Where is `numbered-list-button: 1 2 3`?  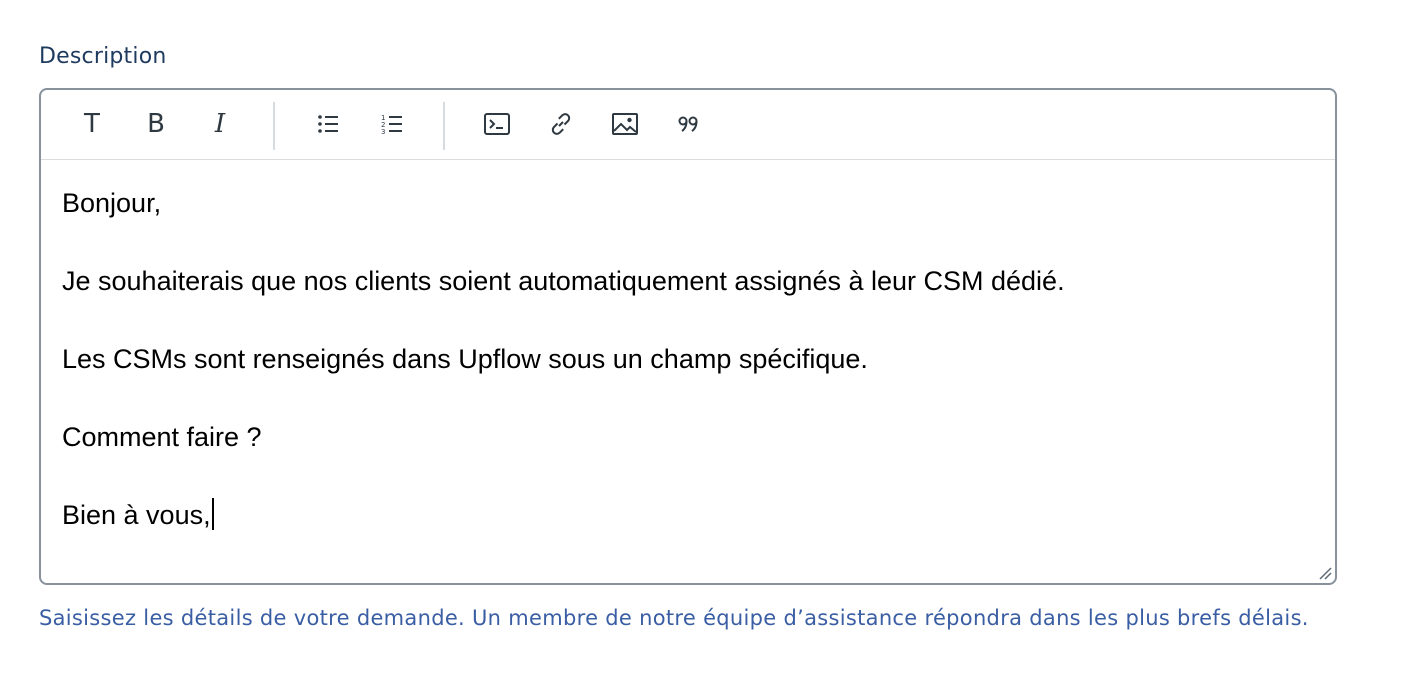 numbered-list-button: 1 2 3 is located at coordinates (392, 124).